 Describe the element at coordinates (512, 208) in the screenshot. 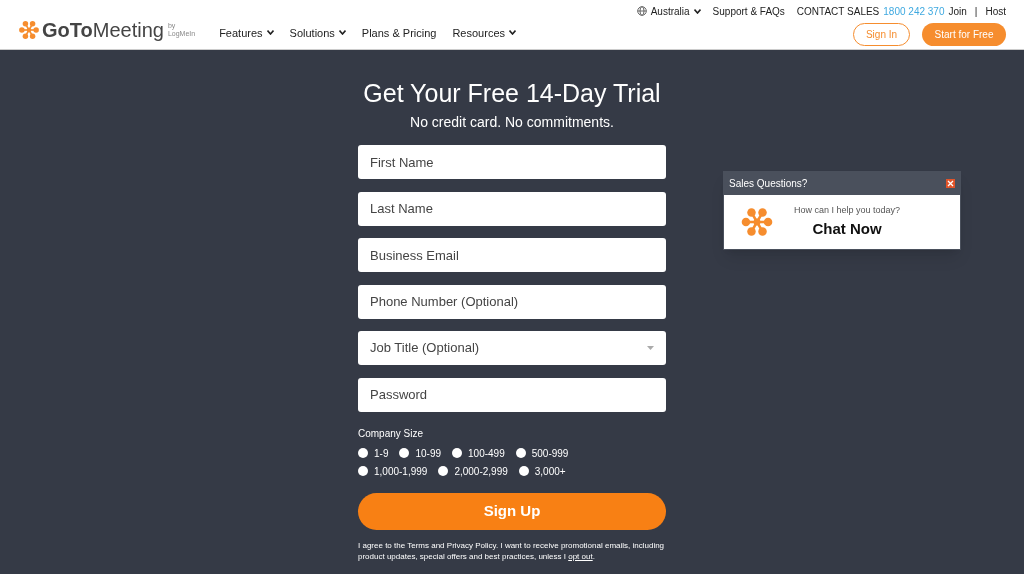

I see `input-field: Last Name` at that location.